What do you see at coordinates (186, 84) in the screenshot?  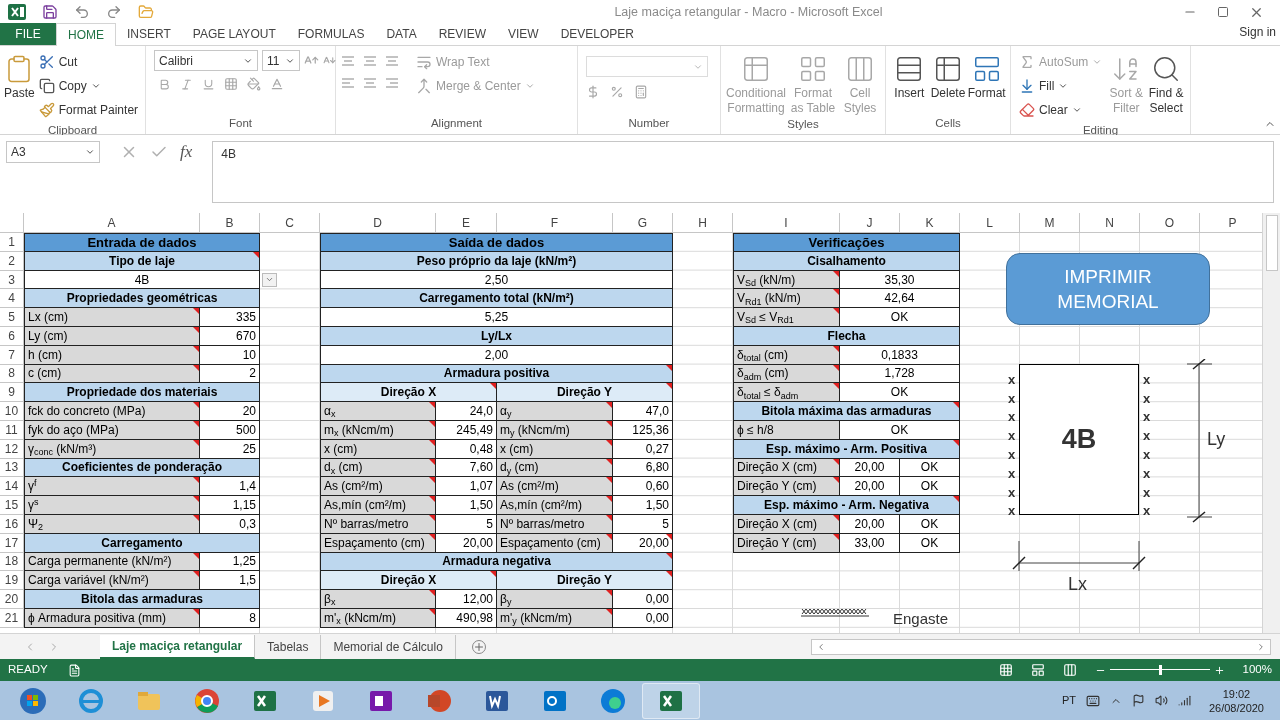 I see `italic-icon` at bounding box center [186, 84].